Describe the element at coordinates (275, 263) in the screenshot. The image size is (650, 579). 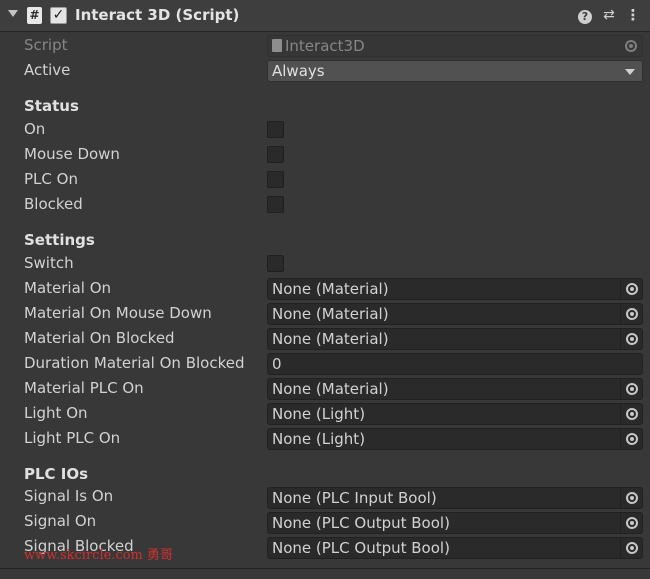
I see `switch-checkbox` at that location.